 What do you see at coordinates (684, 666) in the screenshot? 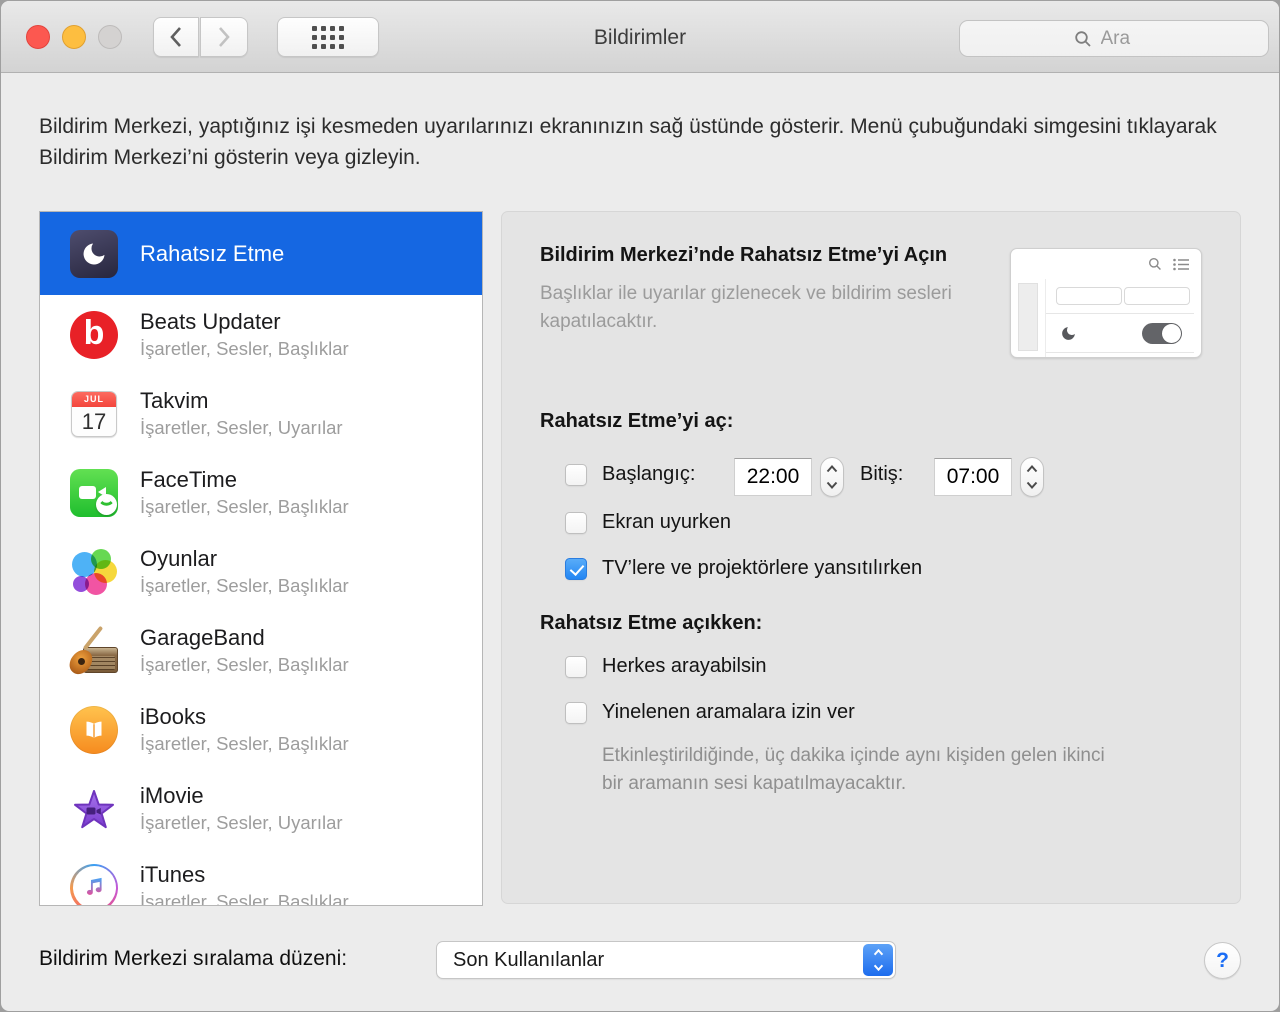
I see `everyone-call-label: Herkes arayabilsin` at bounding box center [684, 666].